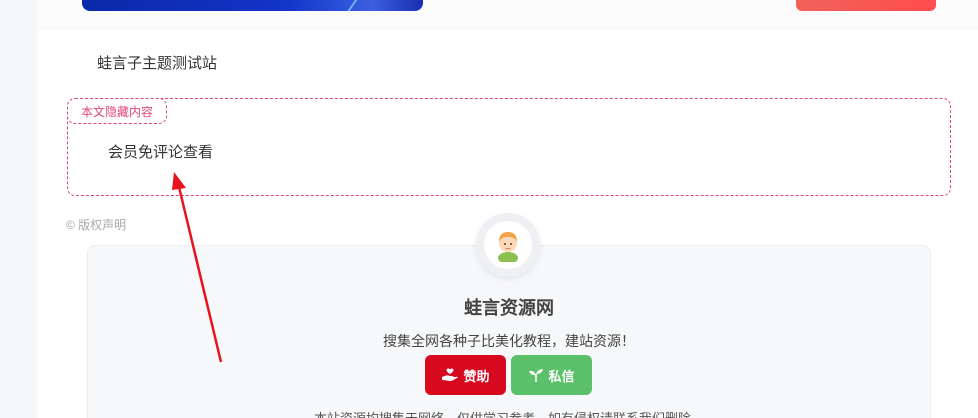 The image size is (978, 418). I want to click on annotation-arrow, so click(197, 267).